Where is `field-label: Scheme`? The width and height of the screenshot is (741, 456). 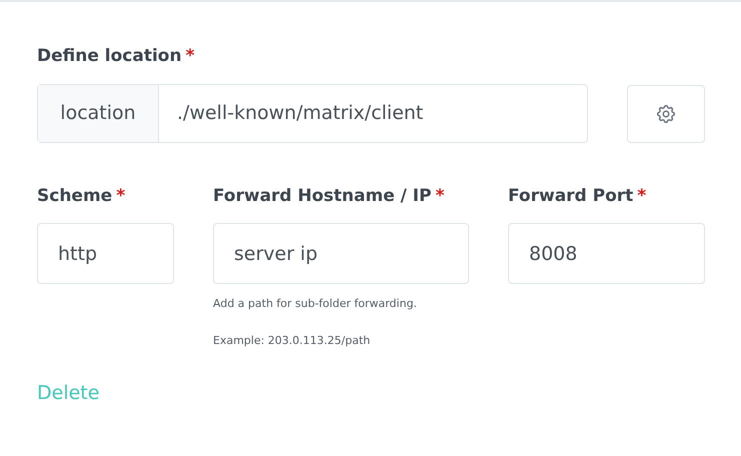
field-label: Scheme is located at coordinates (74, 196).